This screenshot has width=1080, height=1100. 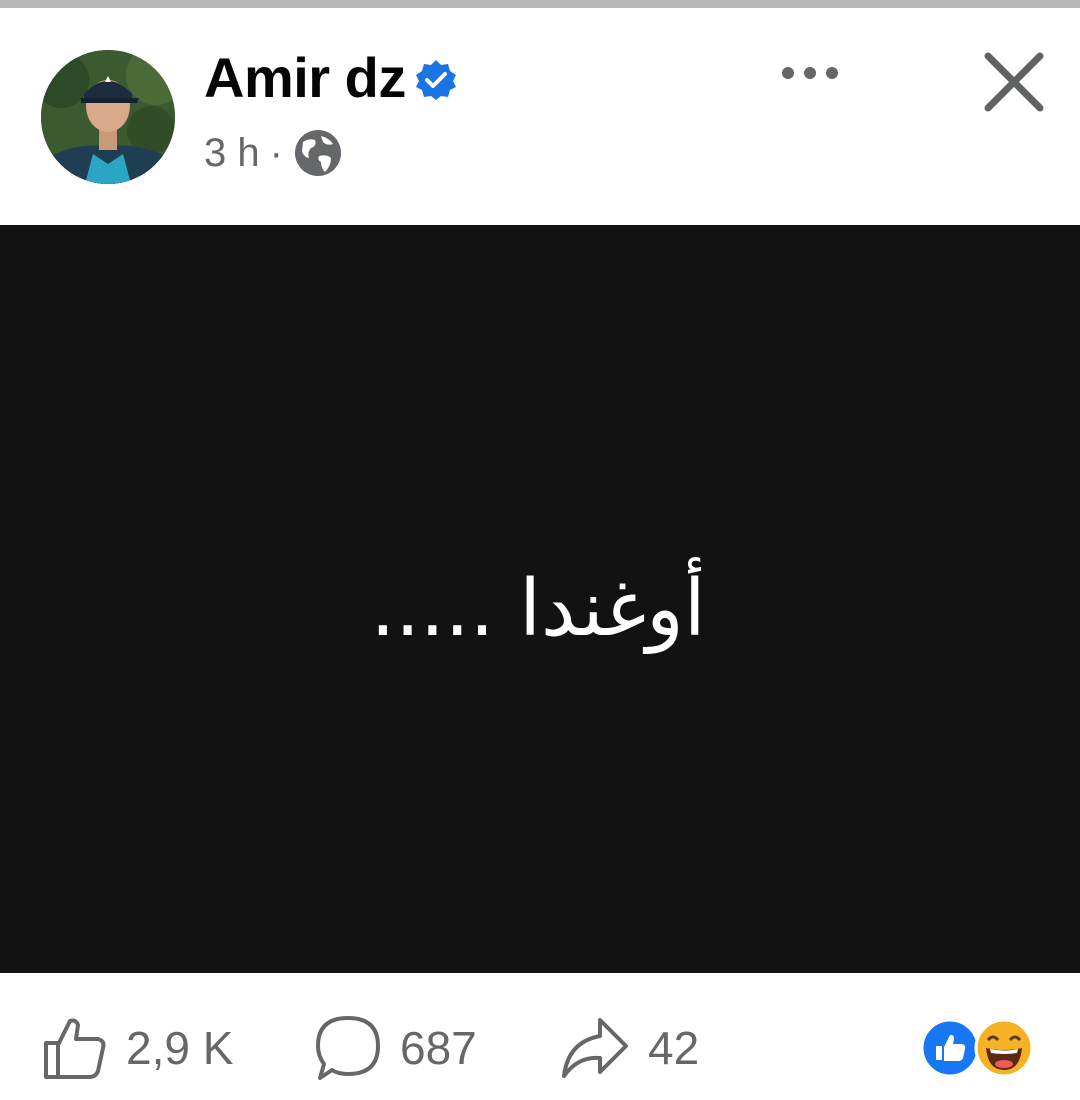 I want to click on avatar-photo, so click(x=108, y=117).